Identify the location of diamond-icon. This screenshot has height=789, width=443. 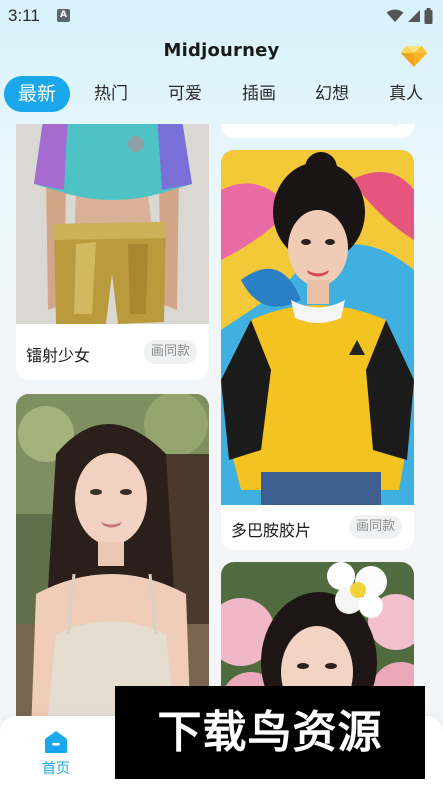
(414, 56).